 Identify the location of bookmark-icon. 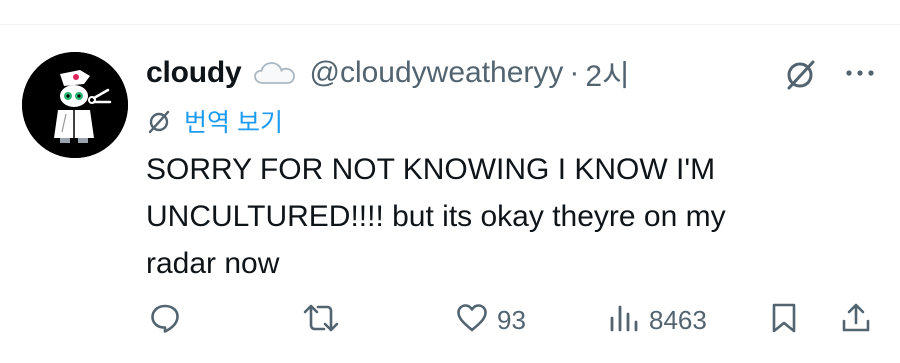
(784, 320).